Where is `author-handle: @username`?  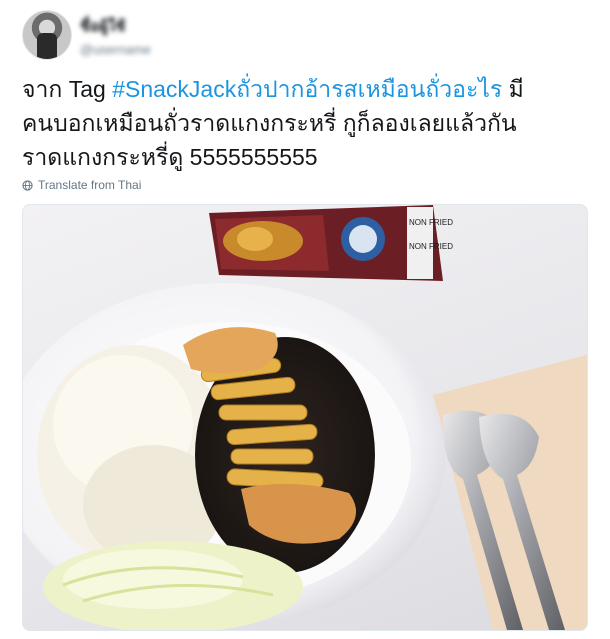 author-handle: @username is located at coordinates (150, 49).